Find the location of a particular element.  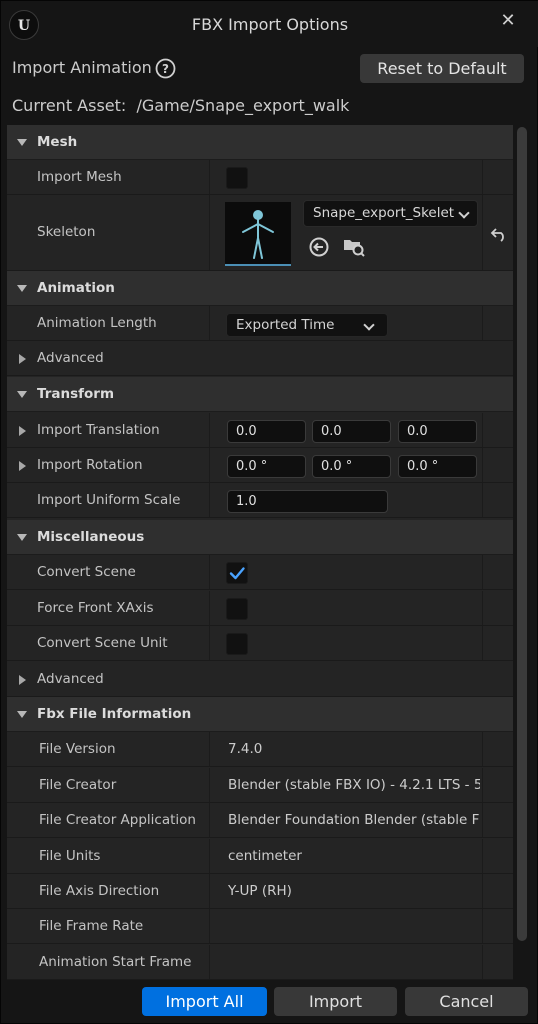

property-label: Animation Length is located at coordinates (97, 323).